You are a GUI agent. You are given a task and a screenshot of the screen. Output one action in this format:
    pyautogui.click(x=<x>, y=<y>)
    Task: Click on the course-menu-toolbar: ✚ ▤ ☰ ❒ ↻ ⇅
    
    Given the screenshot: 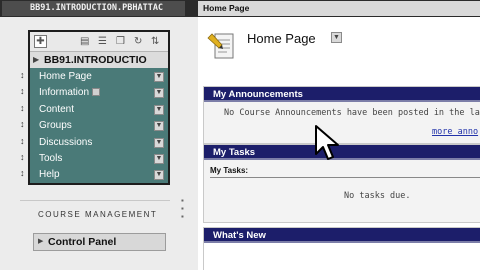 What is the action you would take?
    pyautogui.click(x=99, y=42)
    